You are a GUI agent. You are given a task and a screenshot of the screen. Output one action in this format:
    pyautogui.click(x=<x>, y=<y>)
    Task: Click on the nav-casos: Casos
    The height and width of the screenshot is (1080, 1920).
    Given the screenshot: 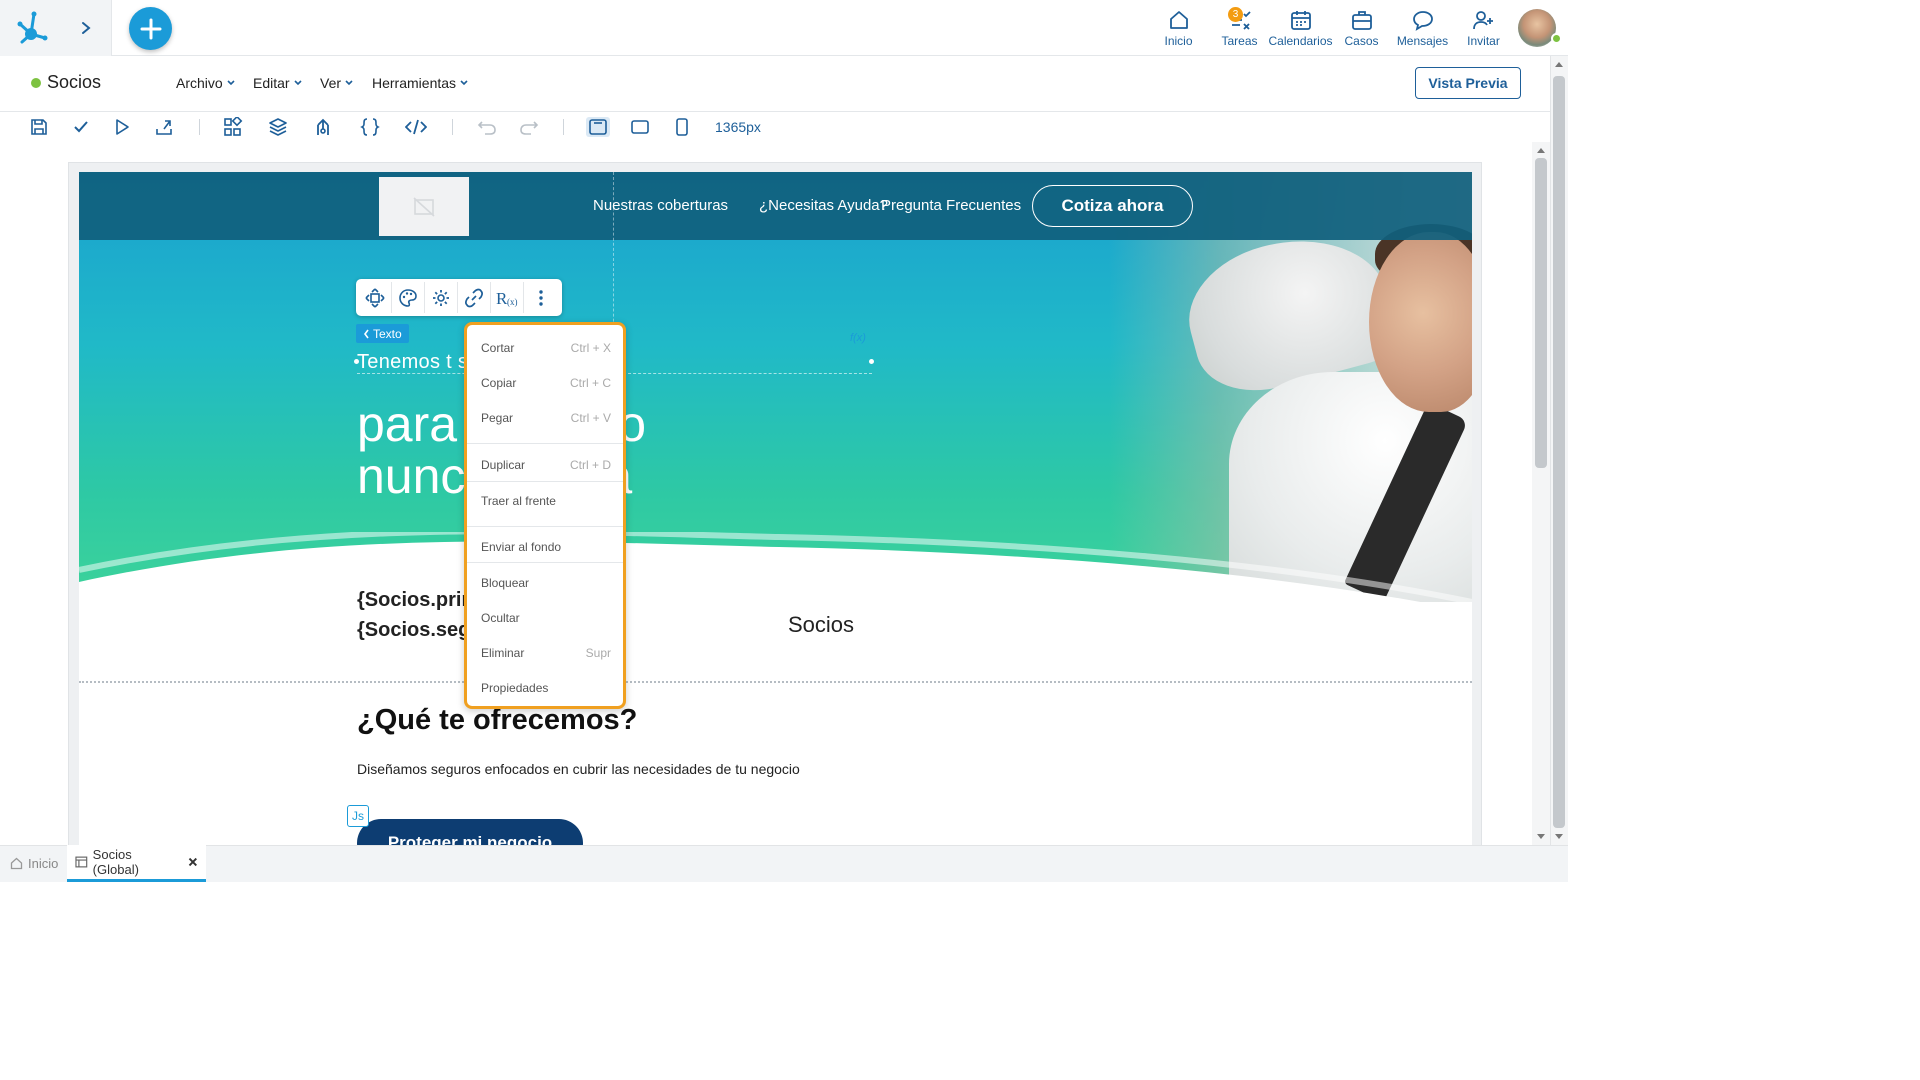 What is the action you would take?
    pyautogui.click(x=1361, y=28)
    